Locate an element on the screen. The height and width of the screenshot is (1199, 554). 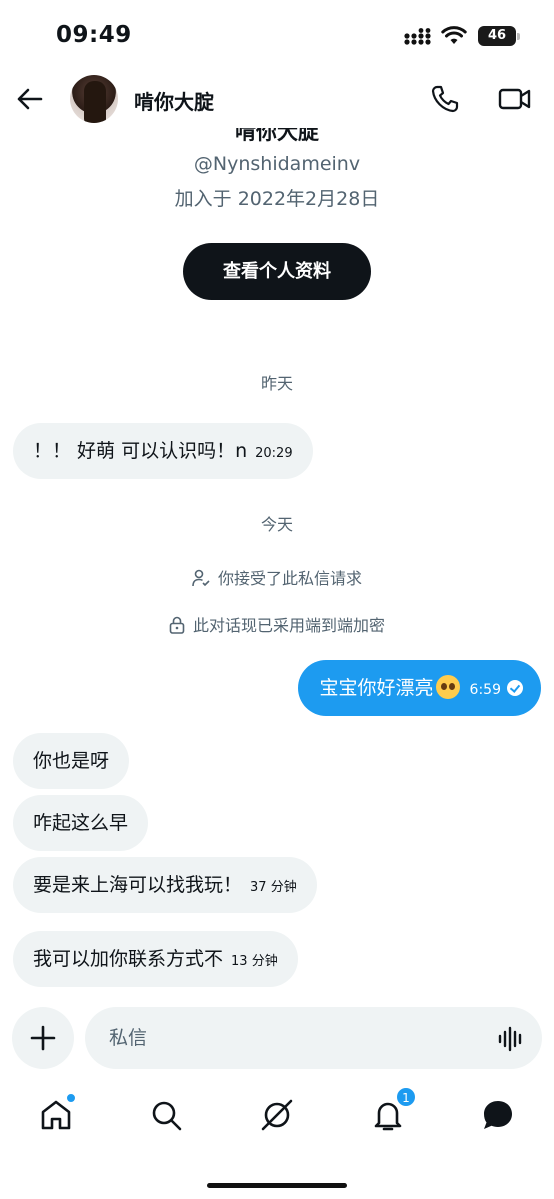
message-bubble-incoming: 咋起这么早 is located at coordinates (81, 823).